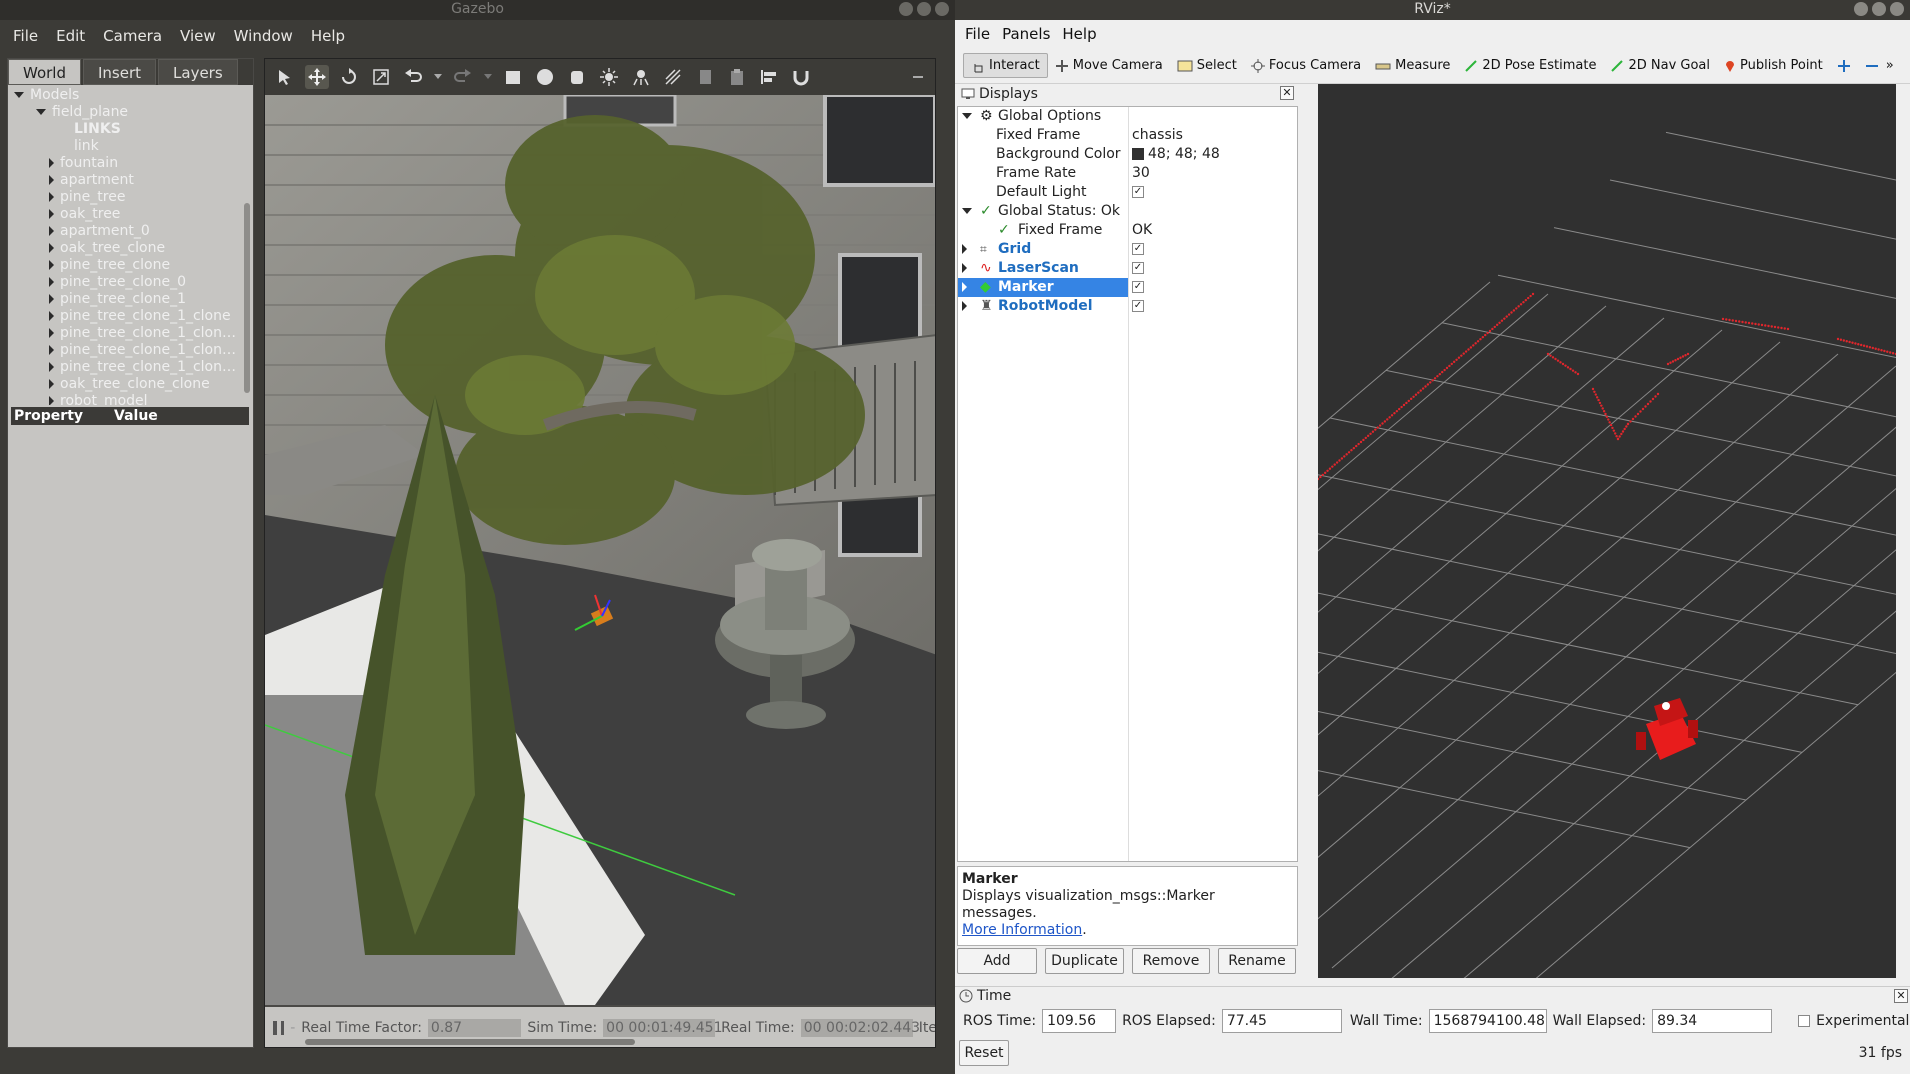 This screenshot has height=1074, width=1910. What do you see at coordinates (317, 77) in the screenshot?
I see `translate-icon` at bounding box center [317, 77].